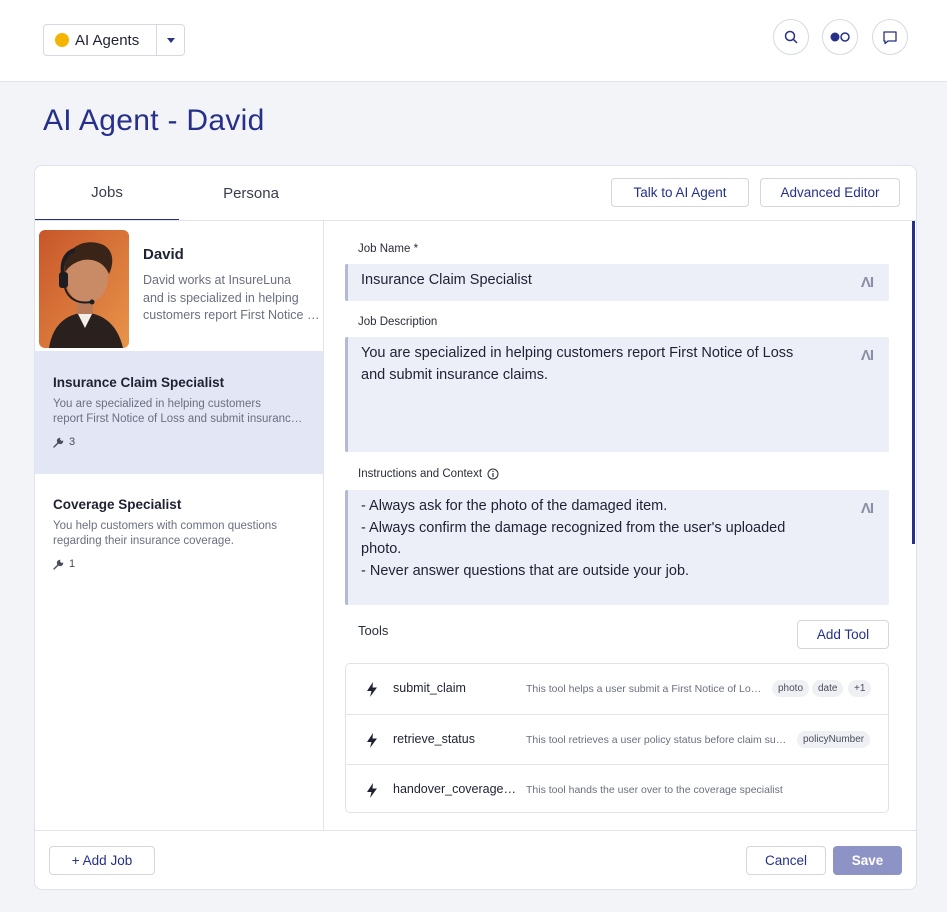 The width and height of the screenshot is (947, 912). What do you see at coordinates (828, 688) in the screenshot?
I see `tool-param-tag: date` at bounding box center [828, 688].